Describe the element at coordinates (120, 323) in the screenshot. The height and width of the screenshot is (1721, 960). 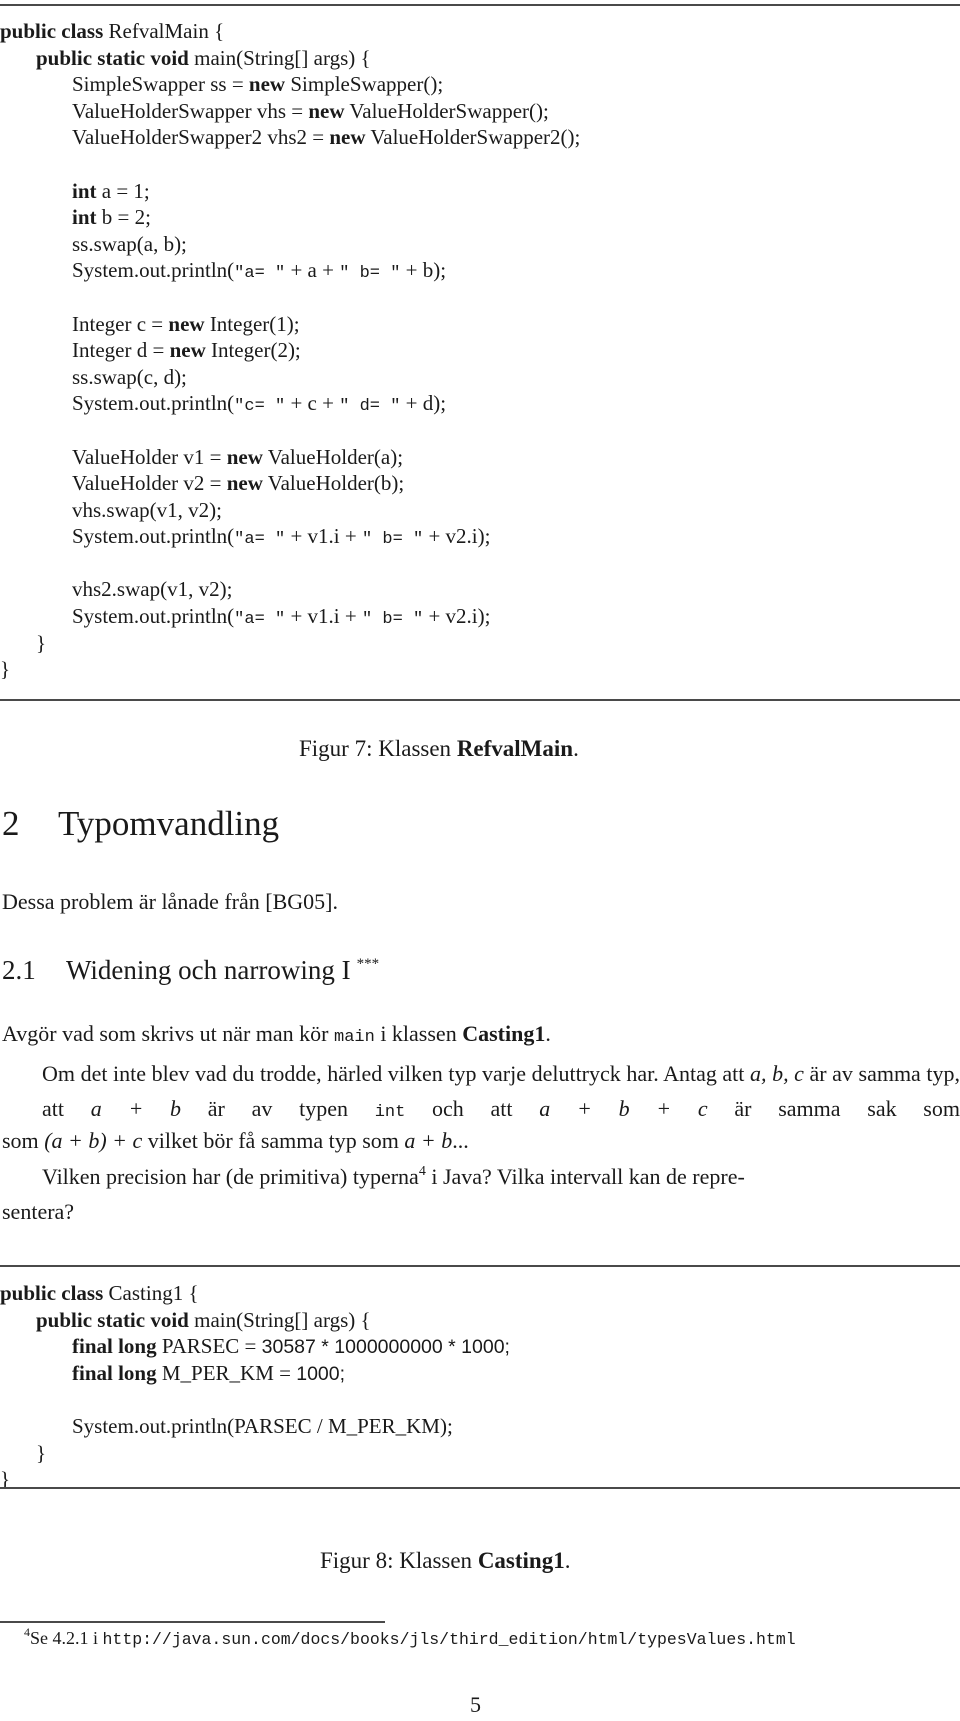
I see `code-text: Integer c =` at that location.